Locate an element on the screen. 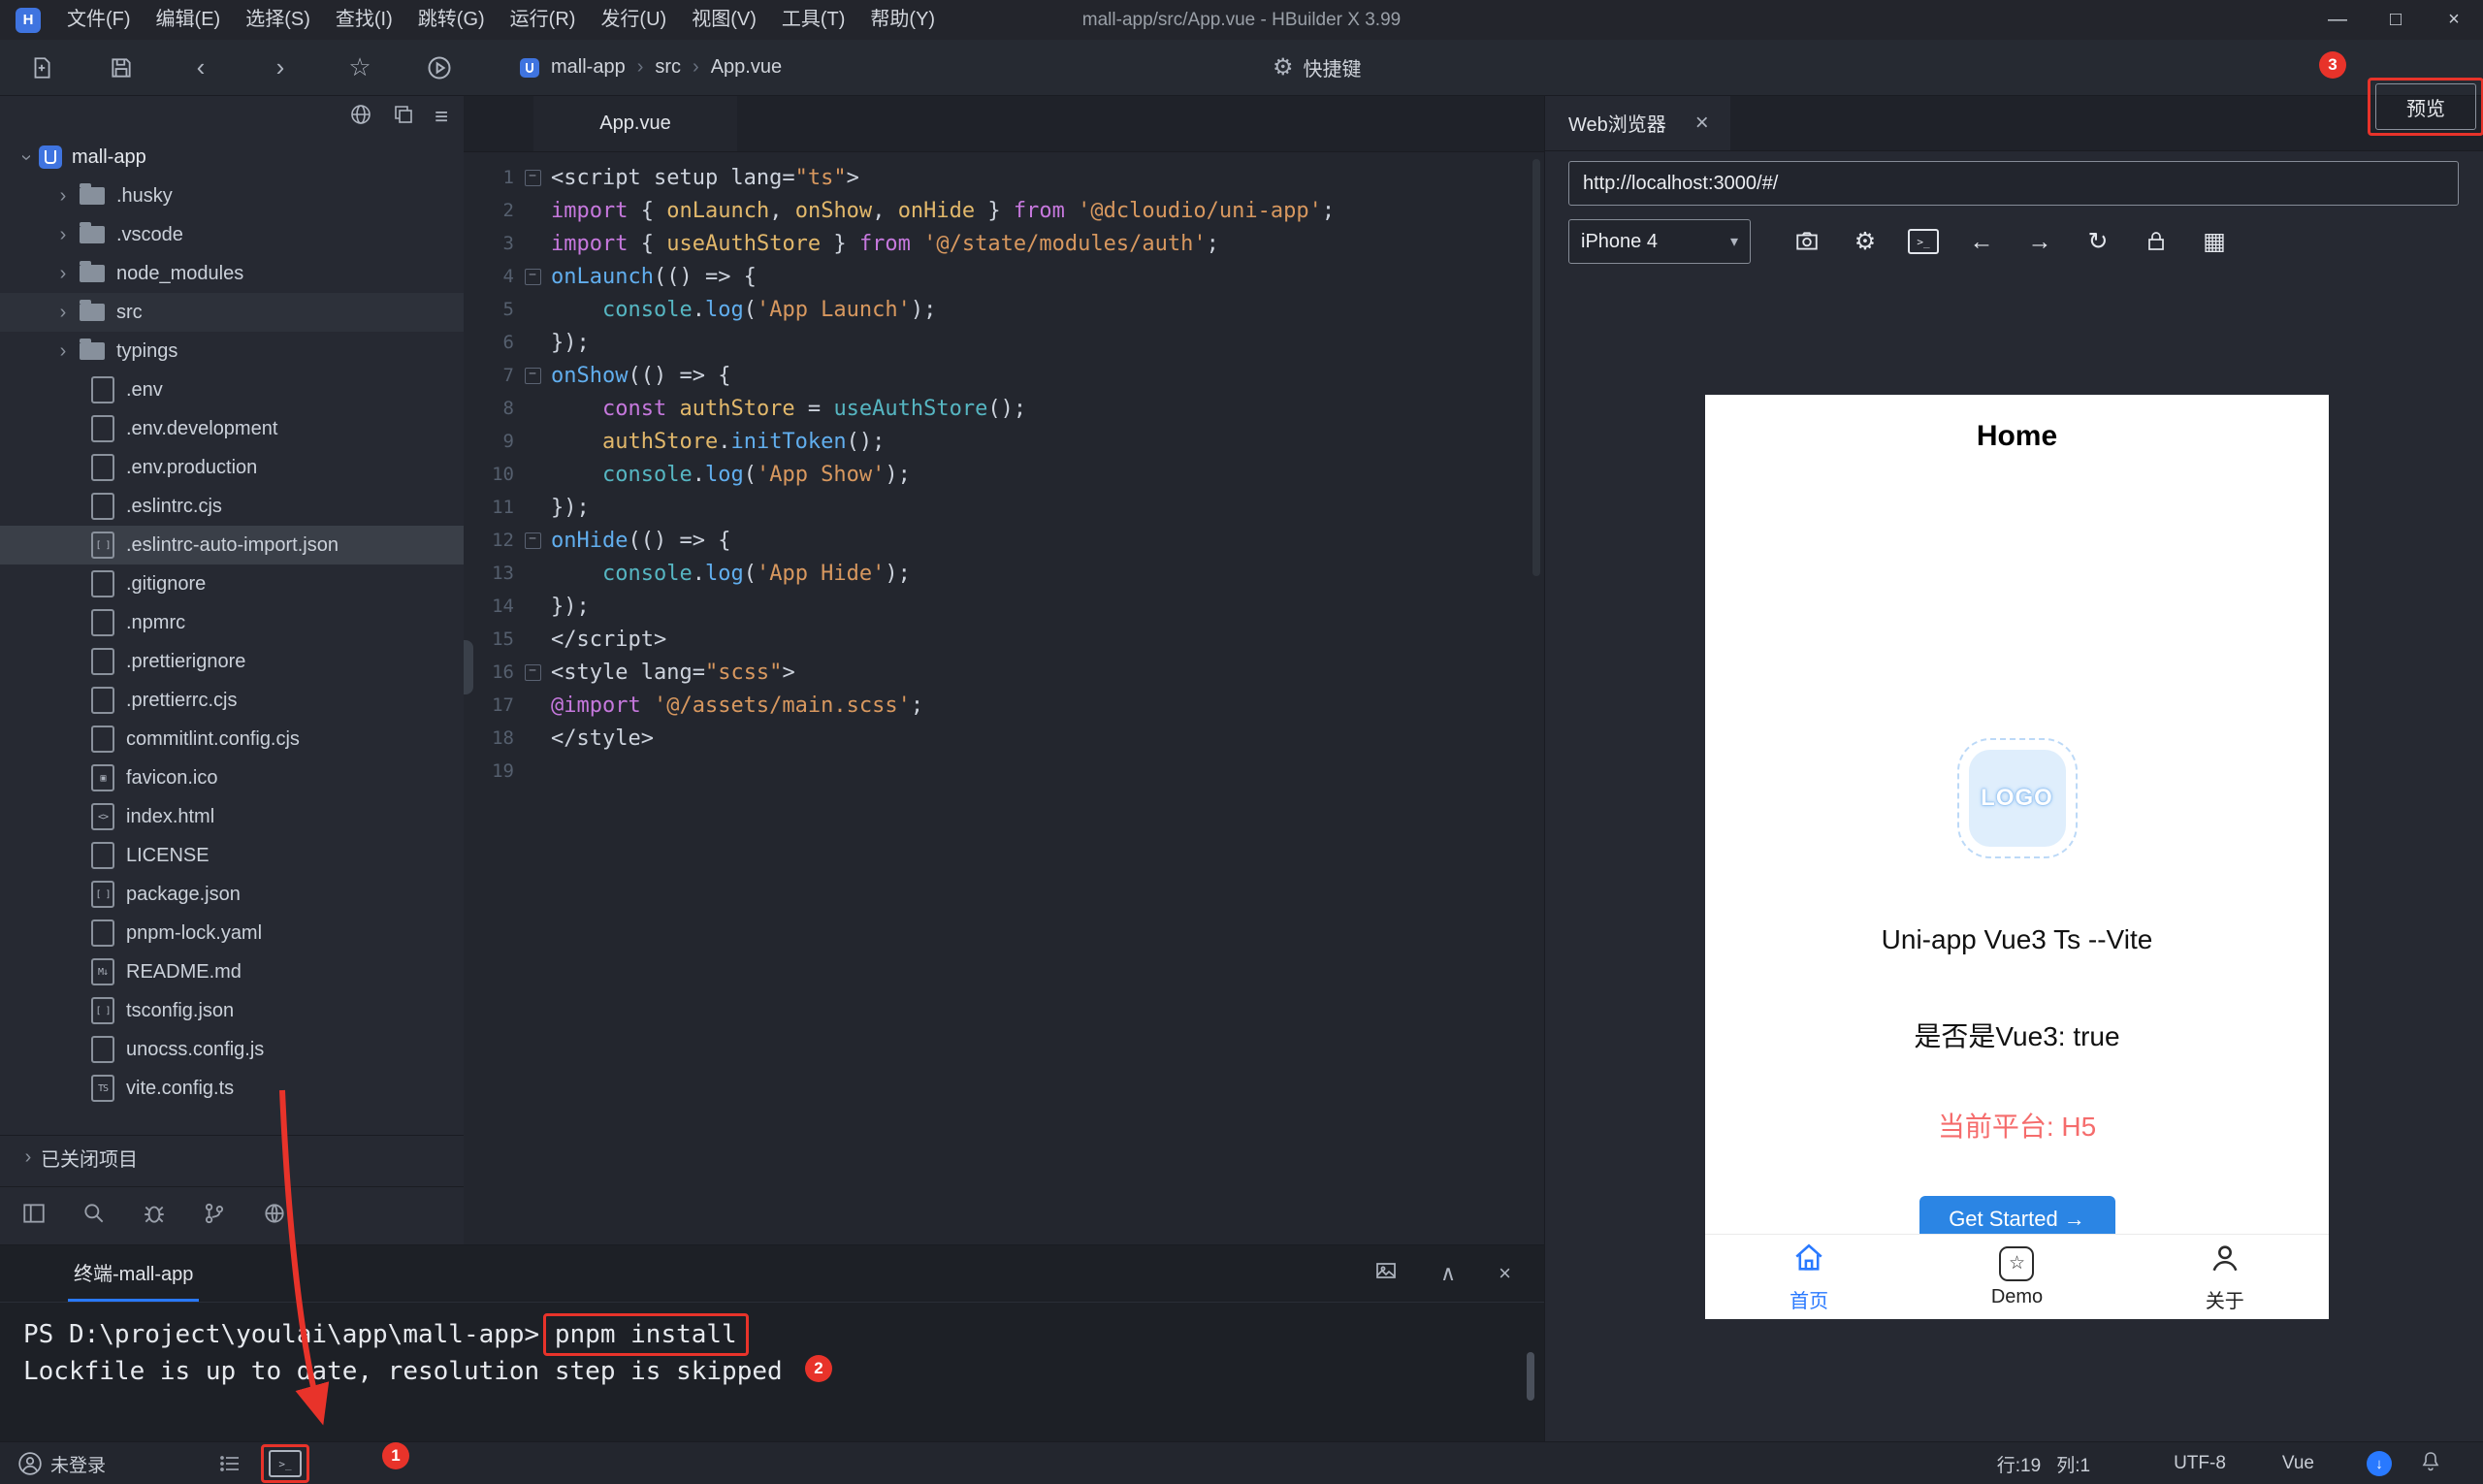 The height and width of the screenshot is (1484, 2483). copy-icon is located at coordinates (404, 118).